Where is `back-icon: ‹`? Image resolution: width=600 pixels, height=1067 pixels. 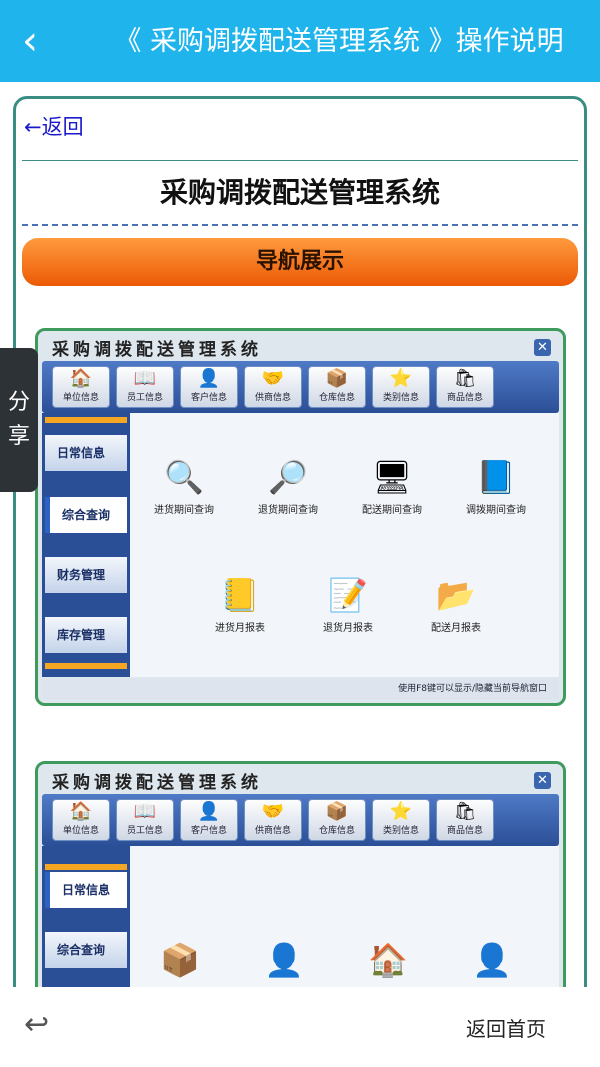 back-icon: ‹ is located at coordinates (42, 41).